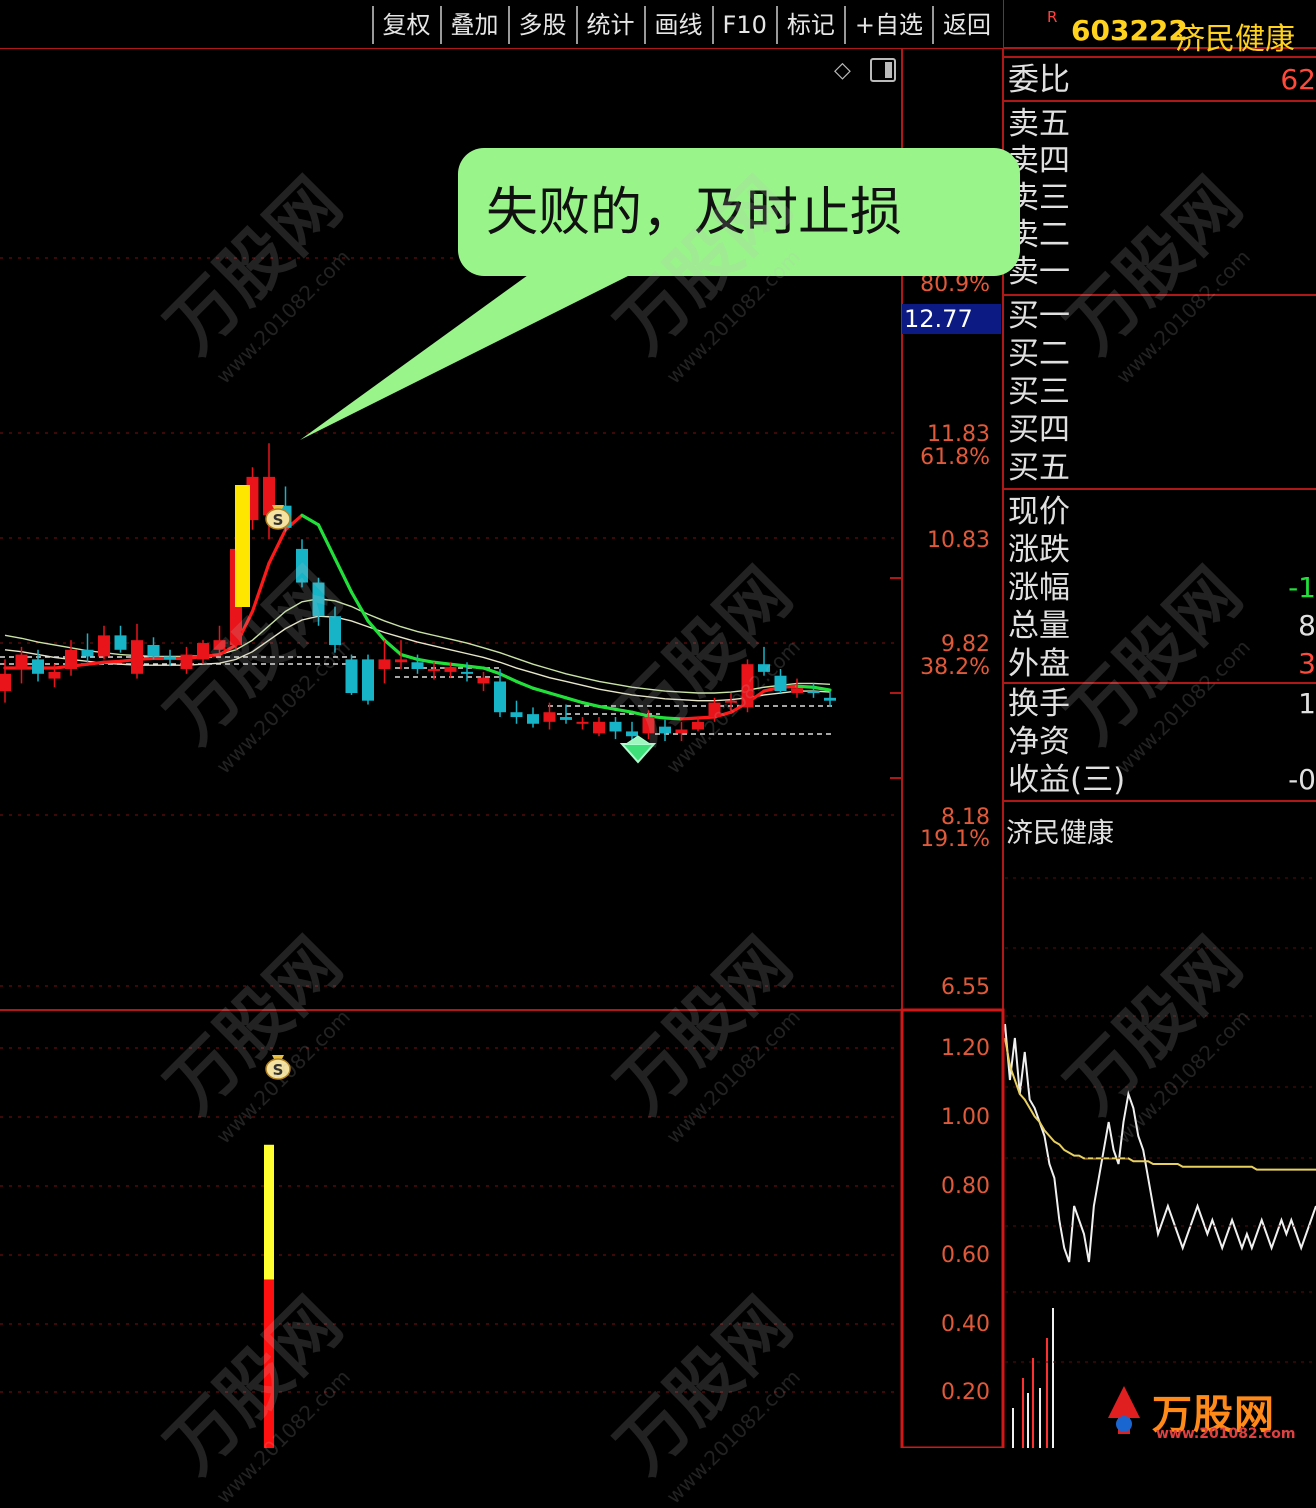 Image resolution: width=1316 pixels, height=1508 pixels. Describe the element at coordinates (278, 520) in the screenshot. I see `svg-text: S` at that location.